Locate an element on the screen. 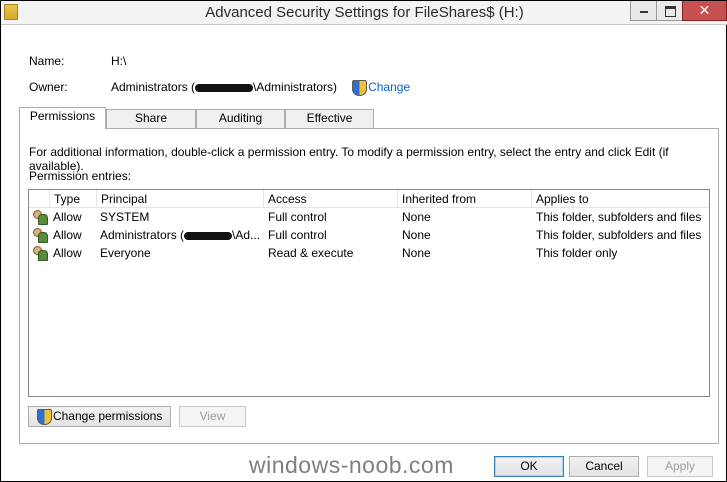 The image size is (727, 482). watermark: windows-noob.com is located at coordinates (351, 465).